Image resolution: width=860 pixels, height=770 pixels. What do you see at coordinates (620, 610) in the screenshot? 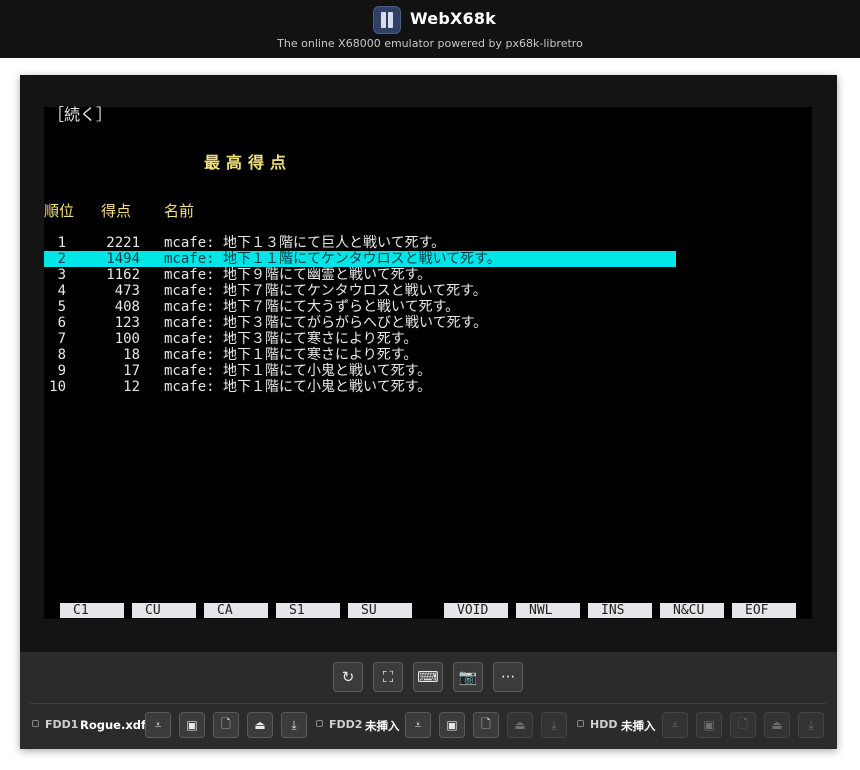
I see `function-key: INS` at bounding box center [620, 610].